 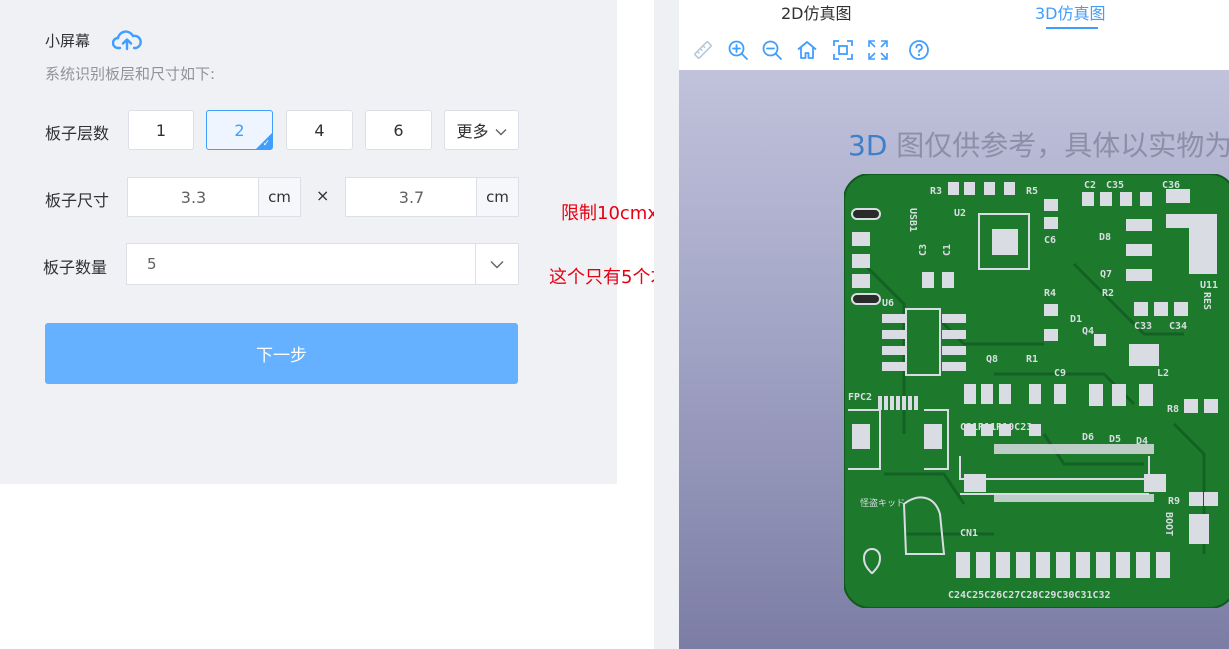 What do you see at coordinates (1072, 28) in the screenshot?
I see `active-tab-underline` at bounding box center [1072, 28].